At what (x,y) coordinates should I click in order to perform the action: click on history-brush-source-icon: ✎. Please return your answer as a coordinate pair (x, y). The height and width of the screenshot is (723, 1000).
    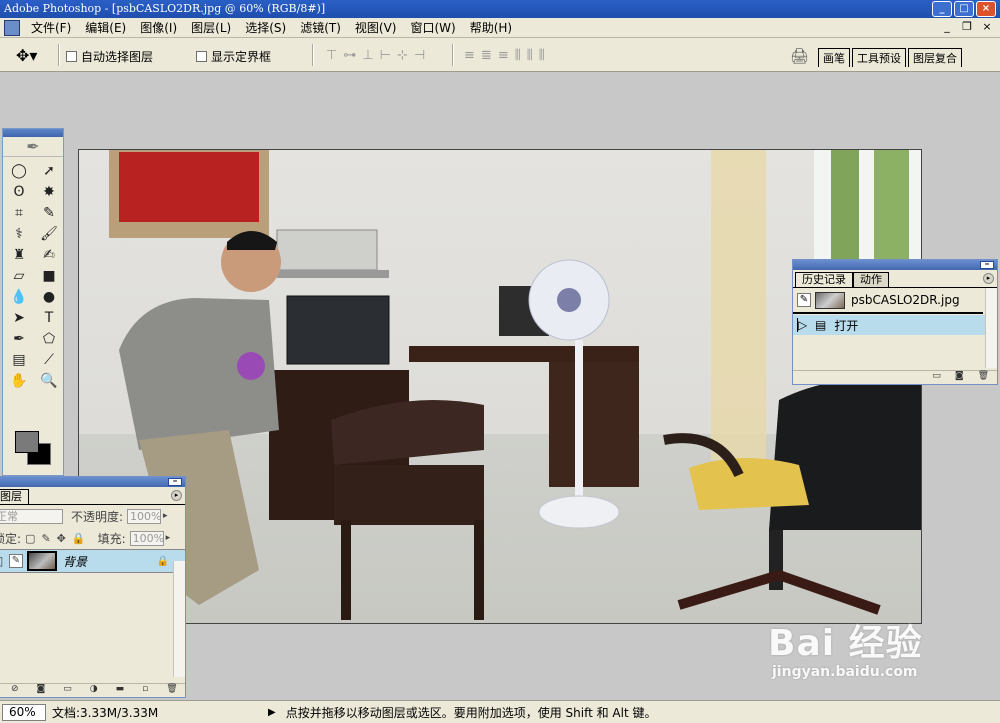
    Looking at the image, I should click on (804, 300).